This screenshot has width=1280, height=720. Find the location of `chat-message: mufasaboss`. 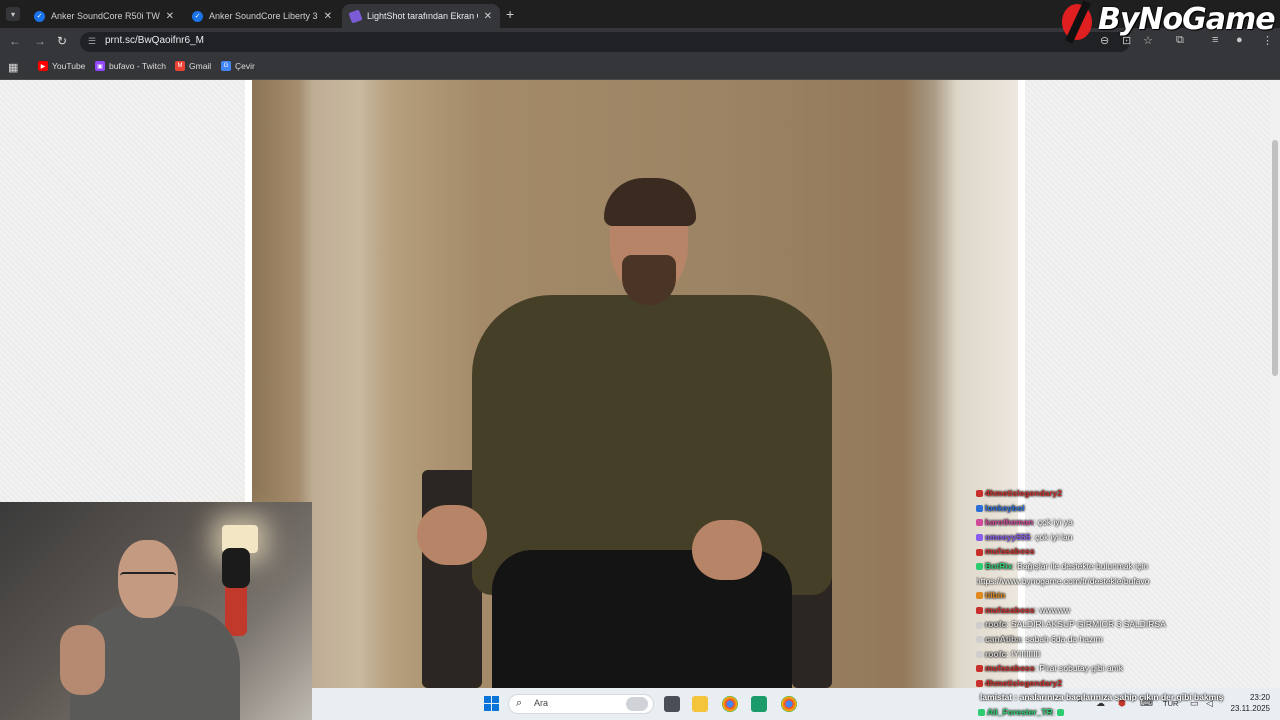

chat-message: mufasaboss is located at coordinates (1005, 551).